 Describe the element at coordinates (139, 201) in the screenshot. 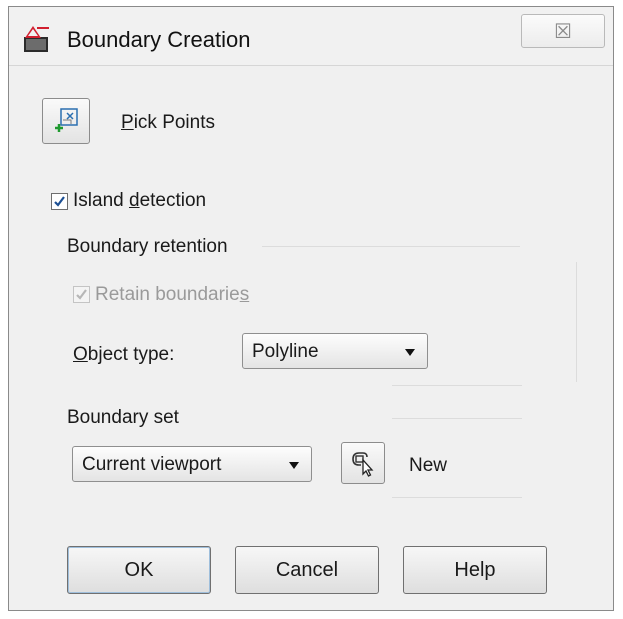

I see `island-detection-label: Island detection` at that location.